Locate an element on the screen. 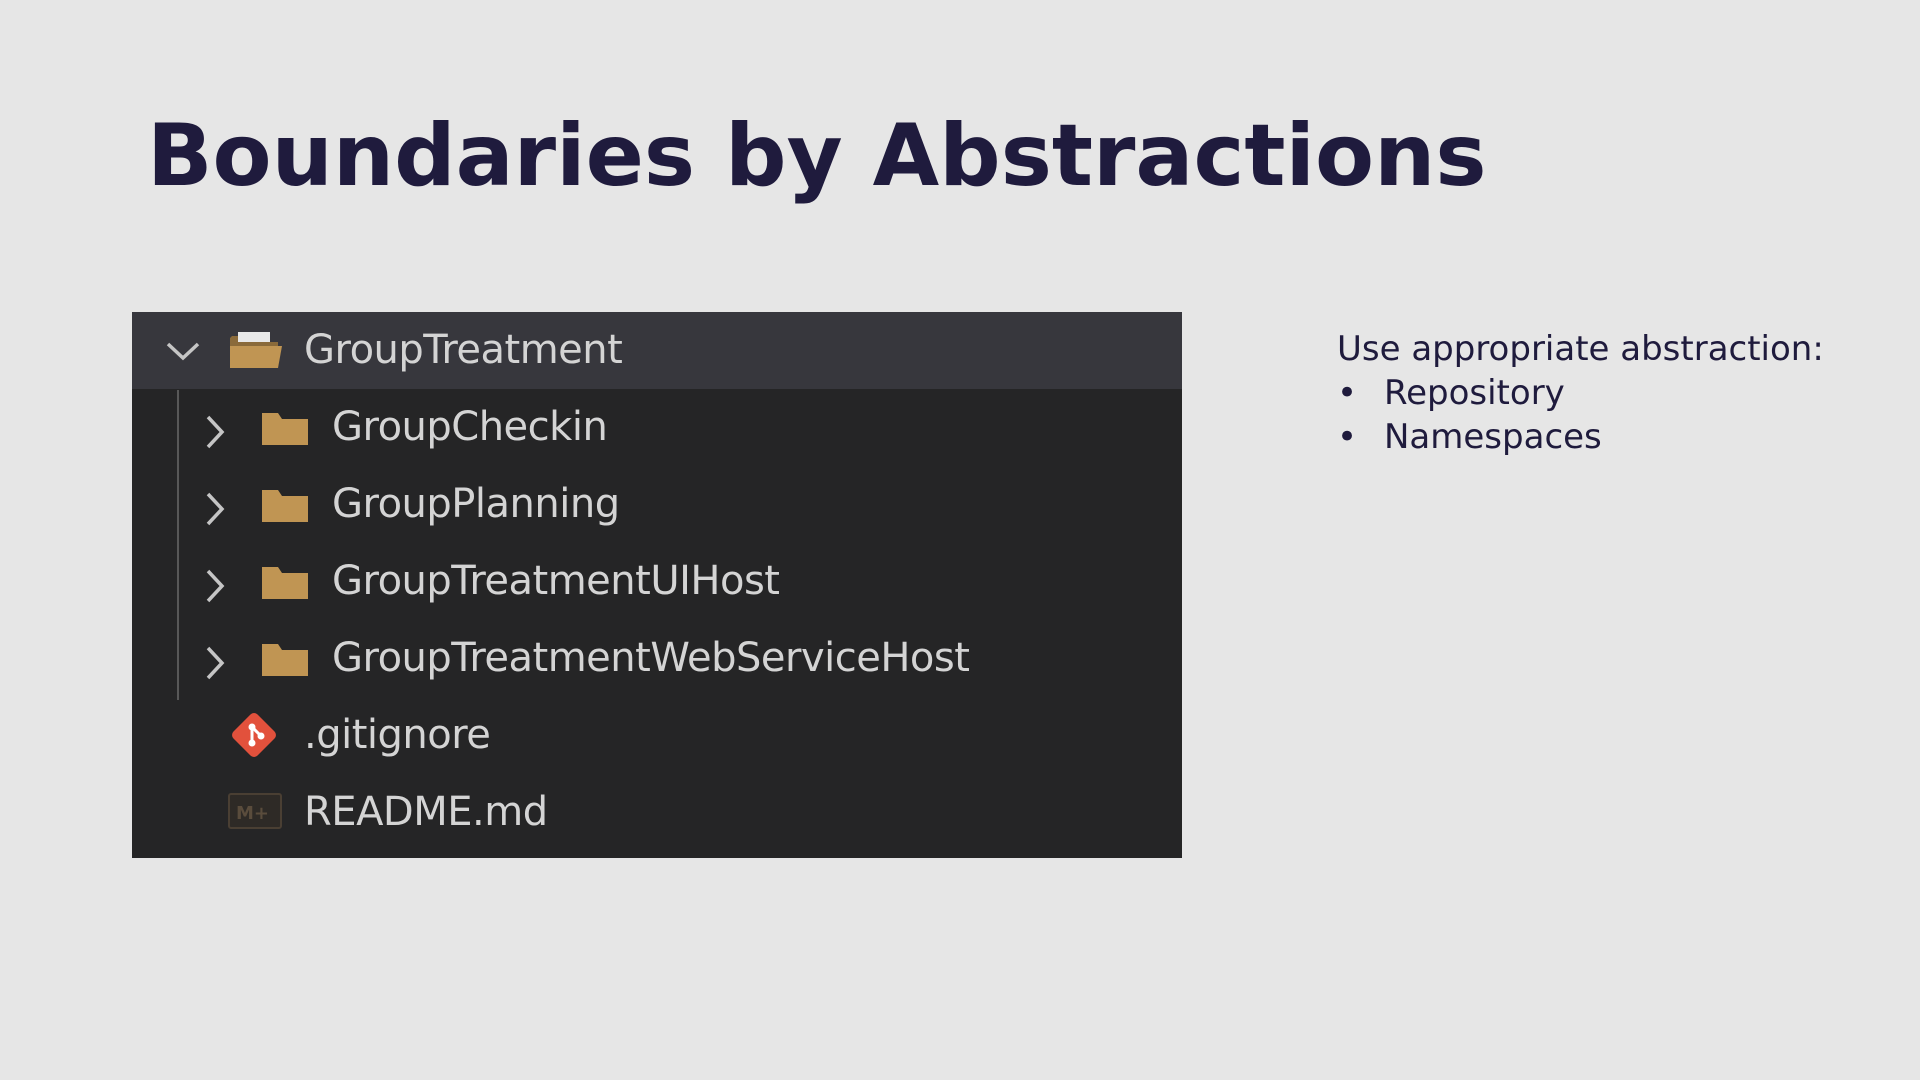 The height and width of the screenshot is (1080, 1920). list-item: • Namespaces is located at coordinates (1580, 437).